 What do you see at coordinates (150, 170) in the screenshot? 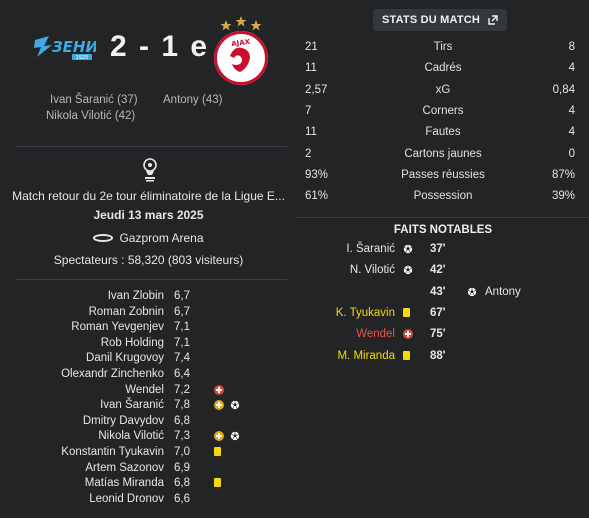
I see `uefa-europa-league-icon` at bounding box center [150, 170].